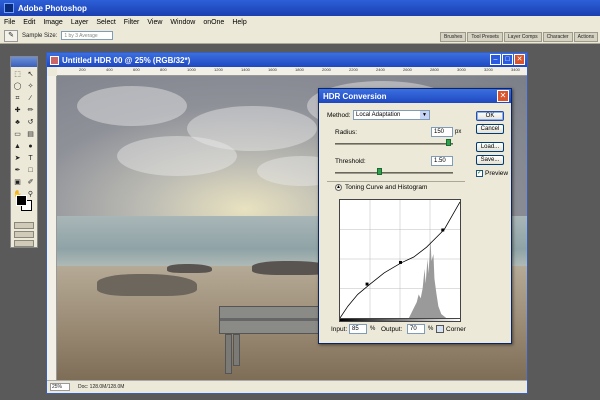  I want to click on tab-character: Character, so click(557, 37).